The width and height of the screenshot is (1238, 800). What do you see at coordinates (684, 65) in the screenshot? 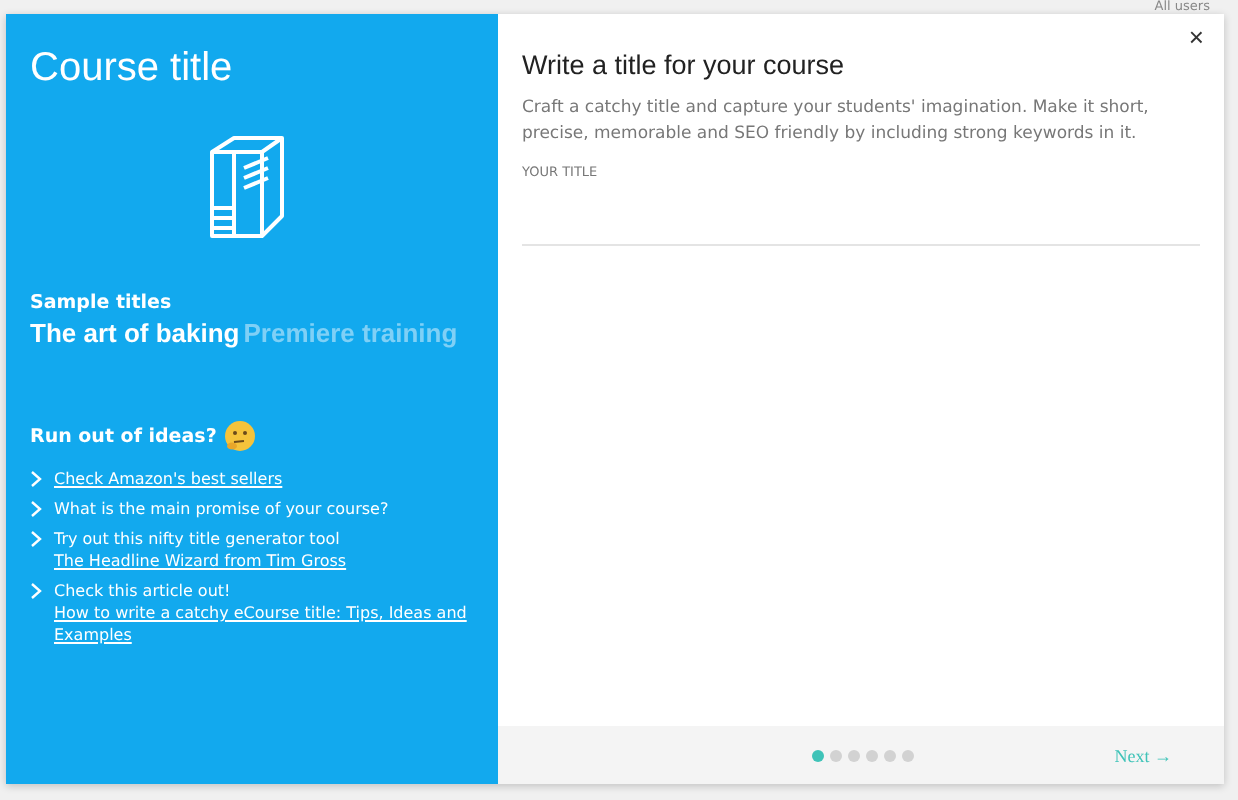
I see `dialog-heading: Write a title for your course` at bounding box center [684, 65].